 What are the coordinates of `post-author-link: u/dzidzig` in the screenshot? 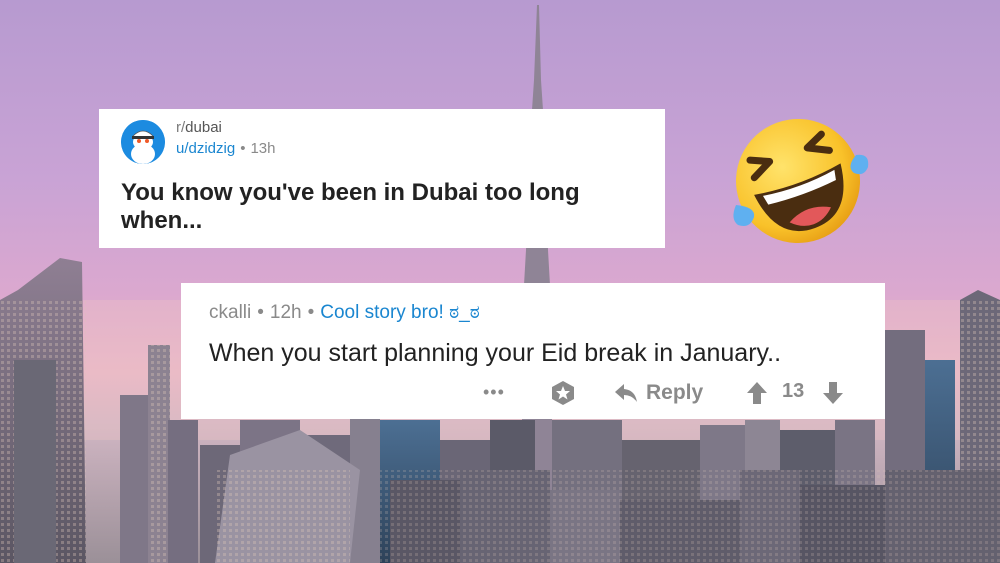 It's located at (205, 148).